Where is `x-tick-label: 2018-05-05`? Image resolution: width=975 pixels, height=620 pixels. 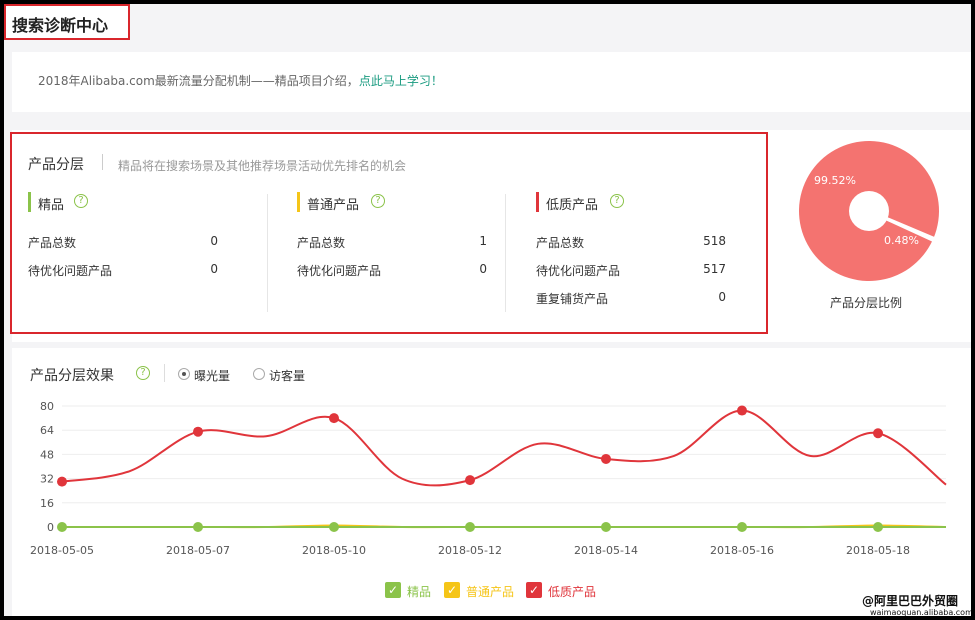
x-tick-label: 2018-05-05 is located at coordinates (62, 550).